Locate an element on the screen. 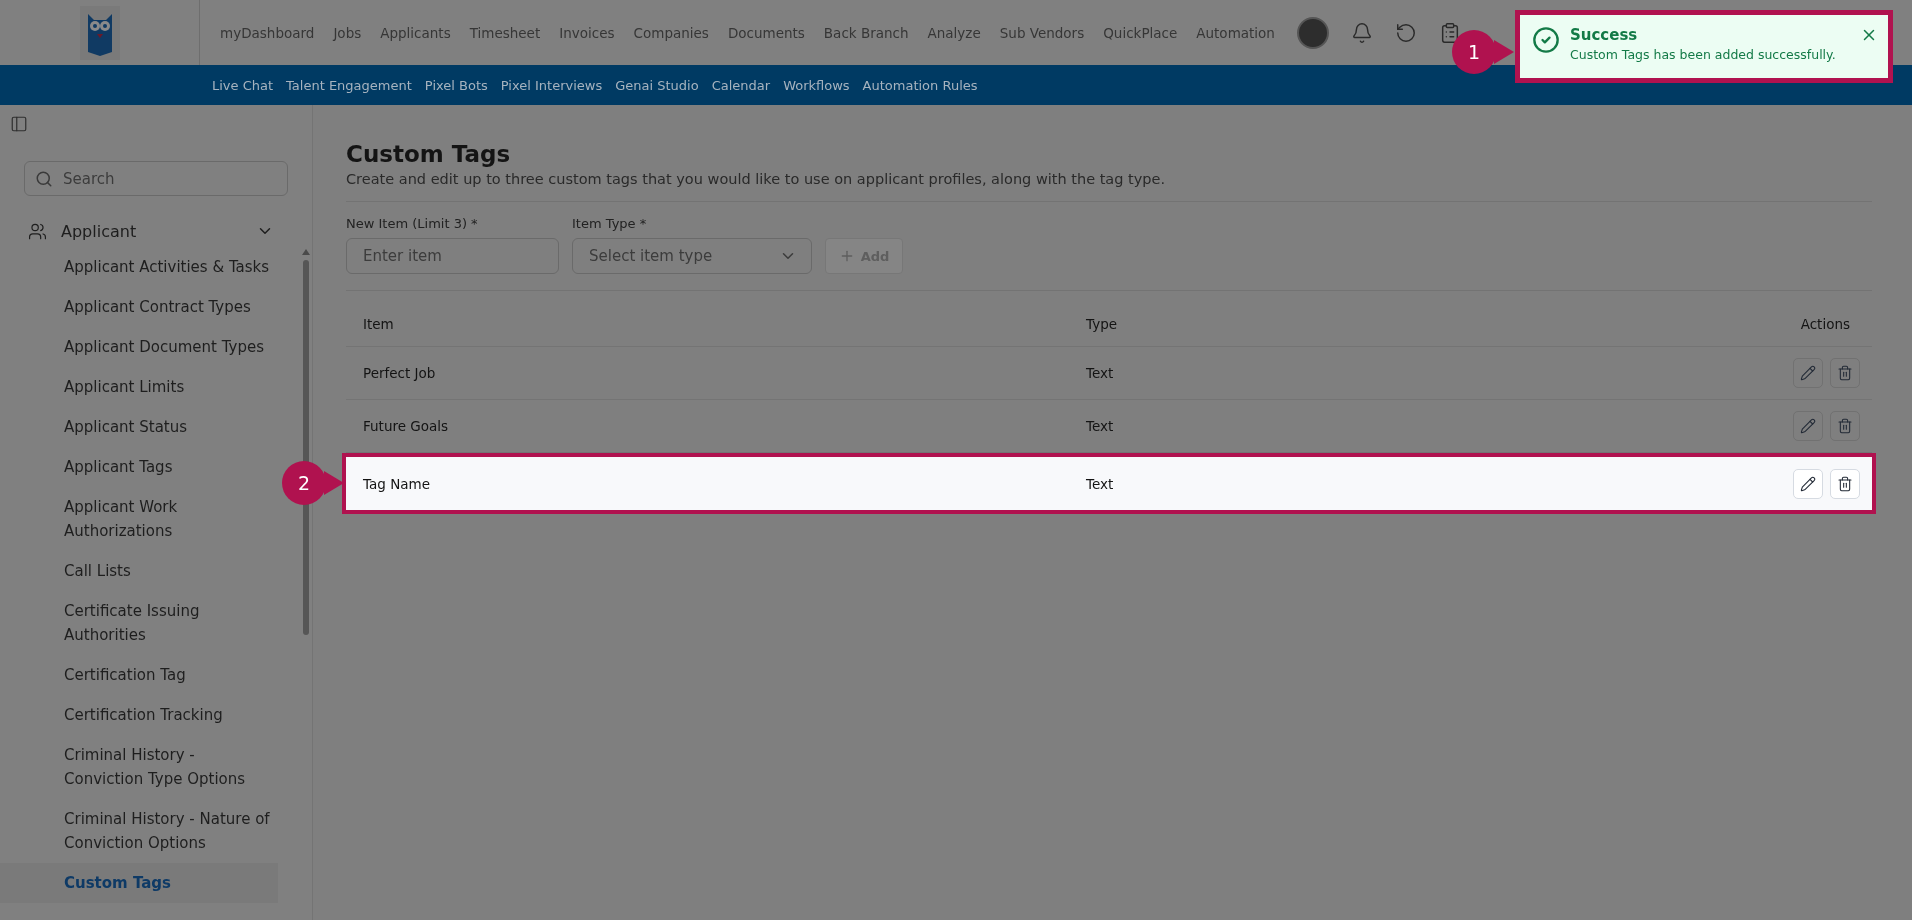 The height and width of the screenshot is (920, 1912). scroll-up-icon is located at coordinates (306, 252).